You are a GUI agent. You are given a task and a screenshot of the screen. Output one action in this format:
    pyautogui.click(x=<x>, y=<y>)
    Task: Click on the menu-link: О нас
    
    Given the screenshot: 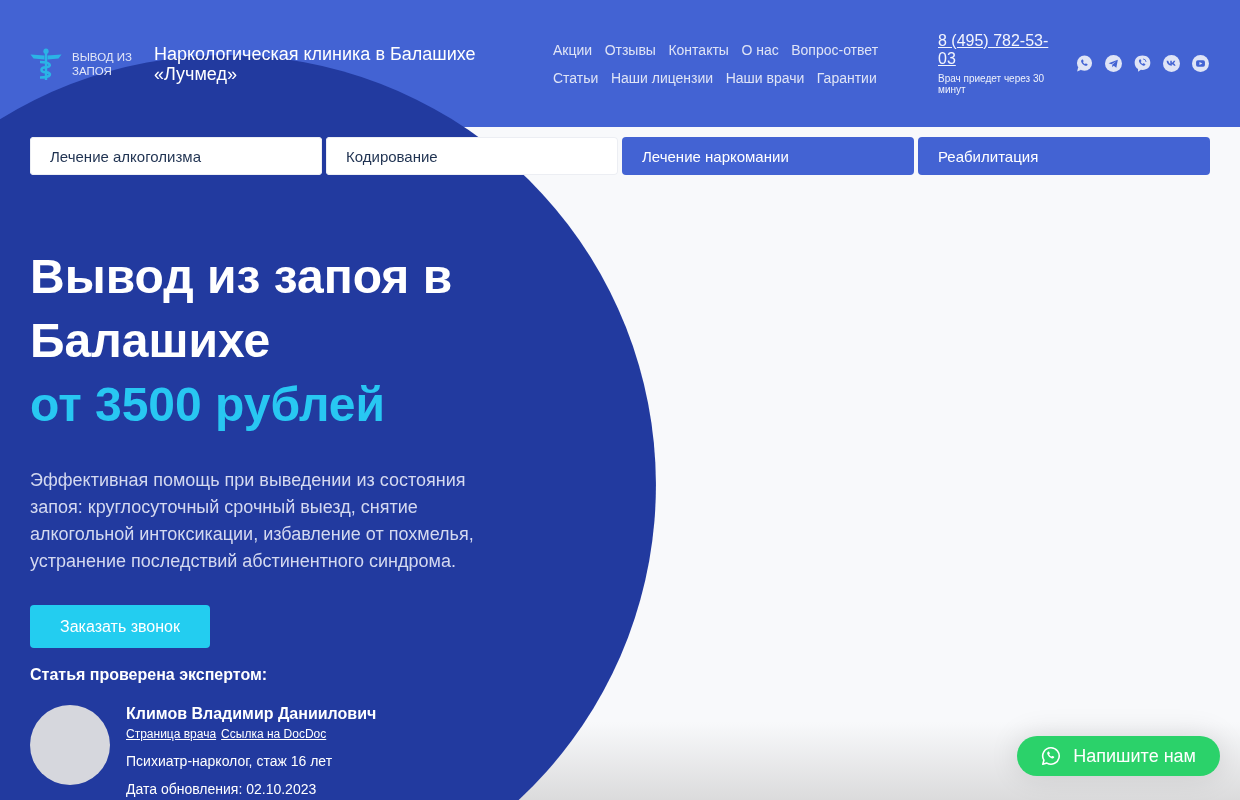 What is the action you would take?
    pyautogui.click(x=760, y=49)
    